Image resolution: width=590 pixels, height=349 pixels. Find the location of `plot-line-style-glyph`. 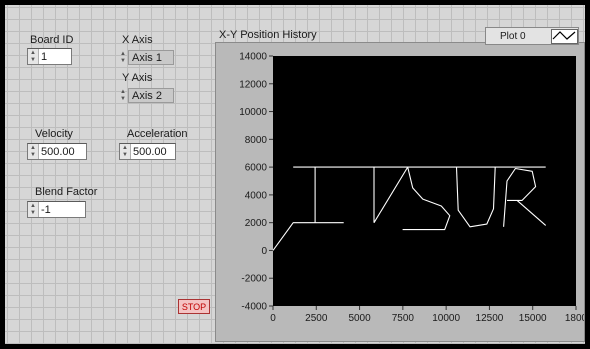

plot-line-style-glyph is located at coordinates (564, 35).